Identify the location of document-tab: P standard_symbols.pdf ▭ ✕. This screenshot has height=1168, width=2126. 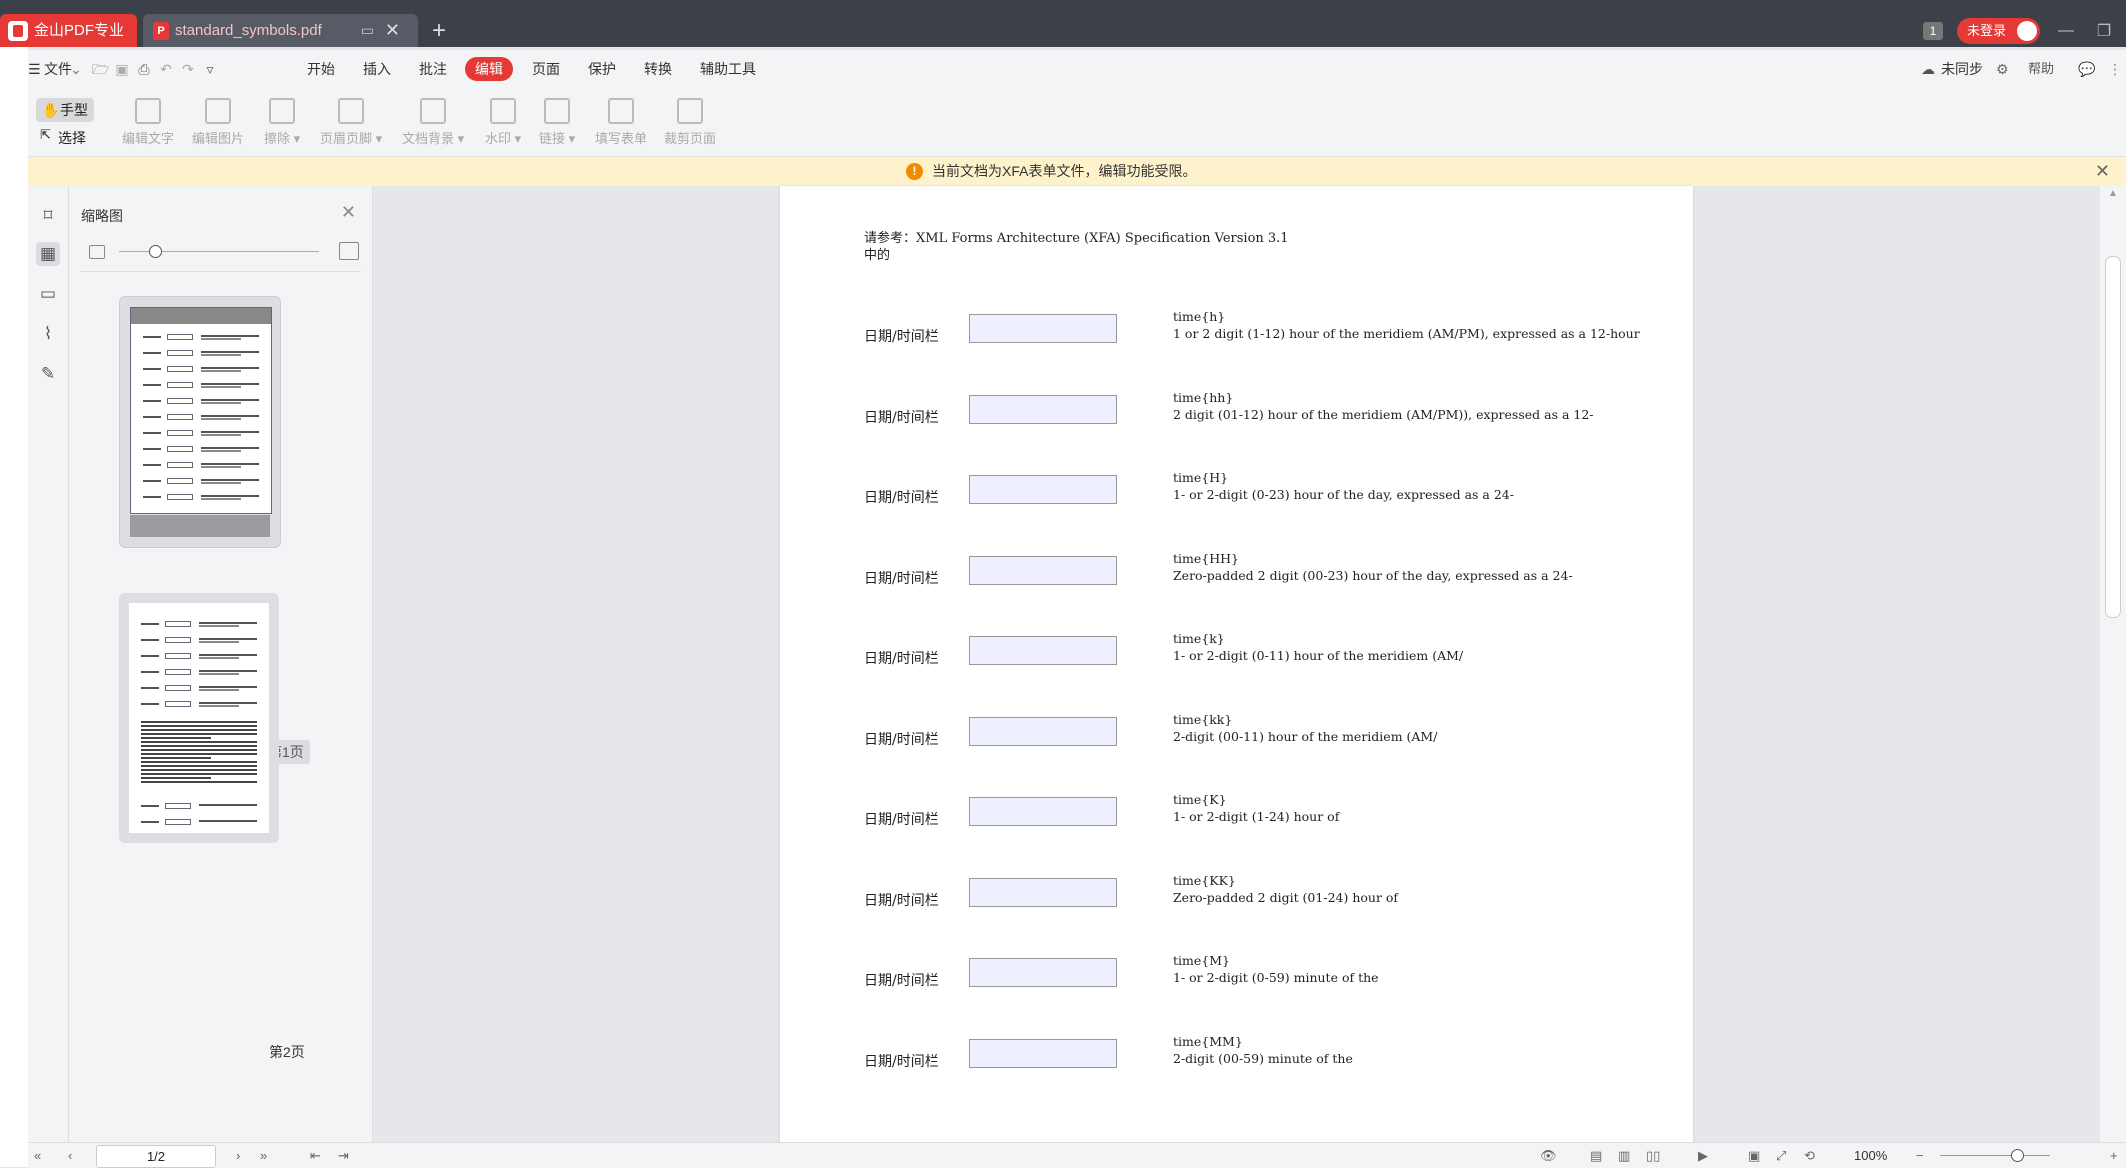
(280, 30).